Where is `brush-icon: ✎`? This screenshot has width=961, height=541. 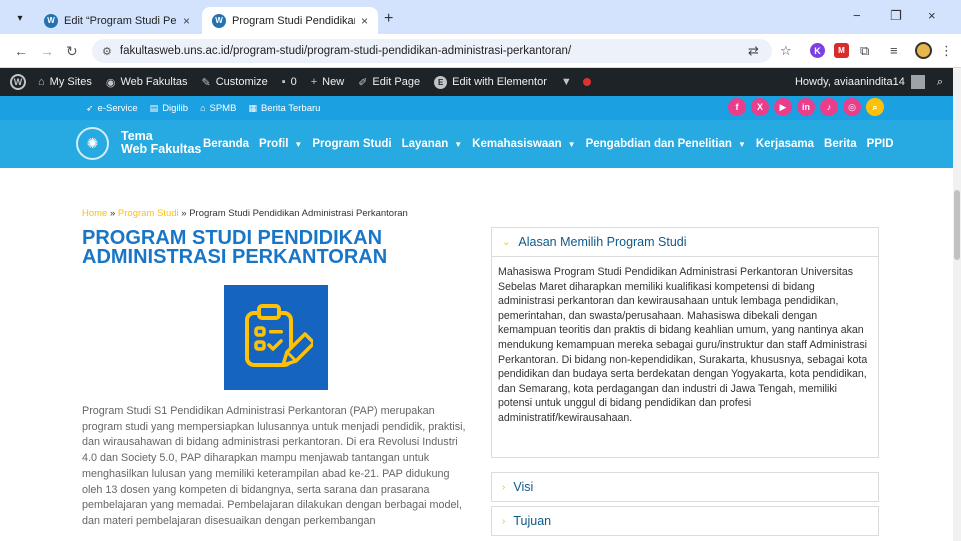
brush-icon: ✎ is located at coordinates (206, 82).